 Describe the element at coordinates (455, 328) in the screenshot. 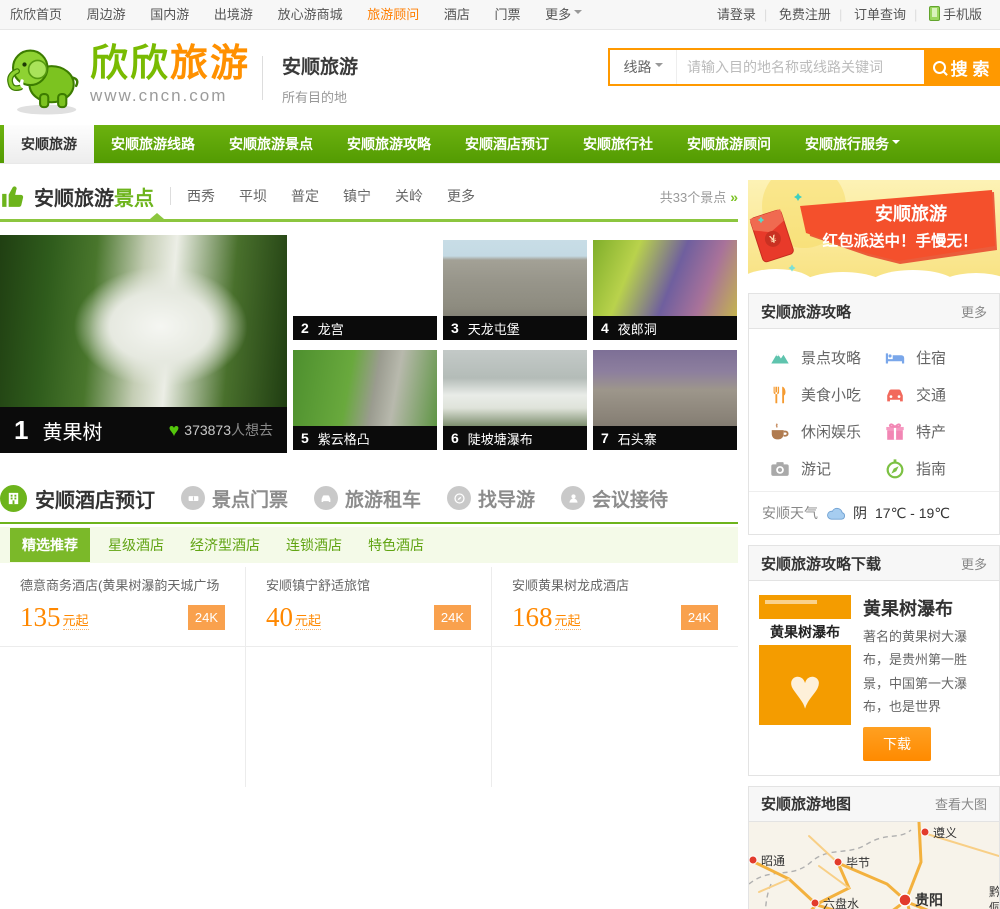

I see `tile-rank: 3` at that location.